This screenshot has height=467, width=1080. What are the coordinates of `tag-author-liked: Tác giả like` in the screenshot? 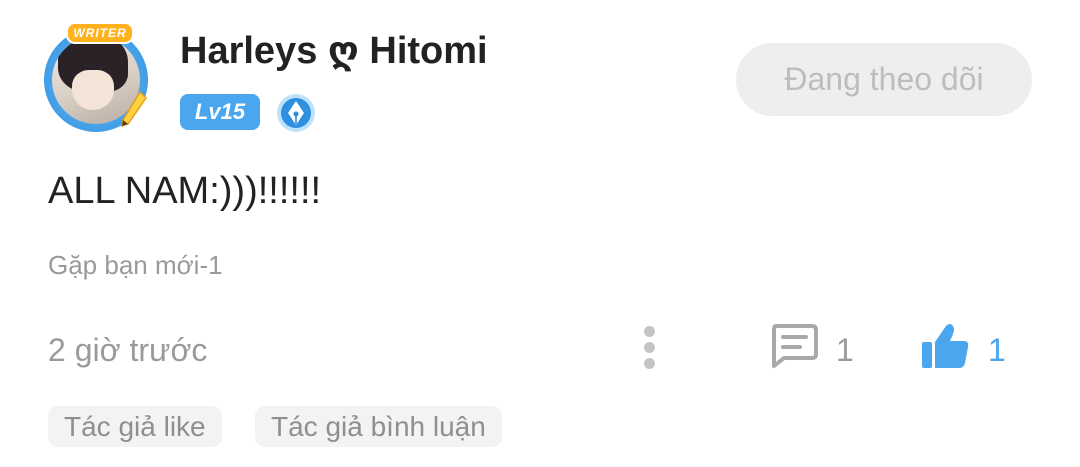 It's located at (135, 426).